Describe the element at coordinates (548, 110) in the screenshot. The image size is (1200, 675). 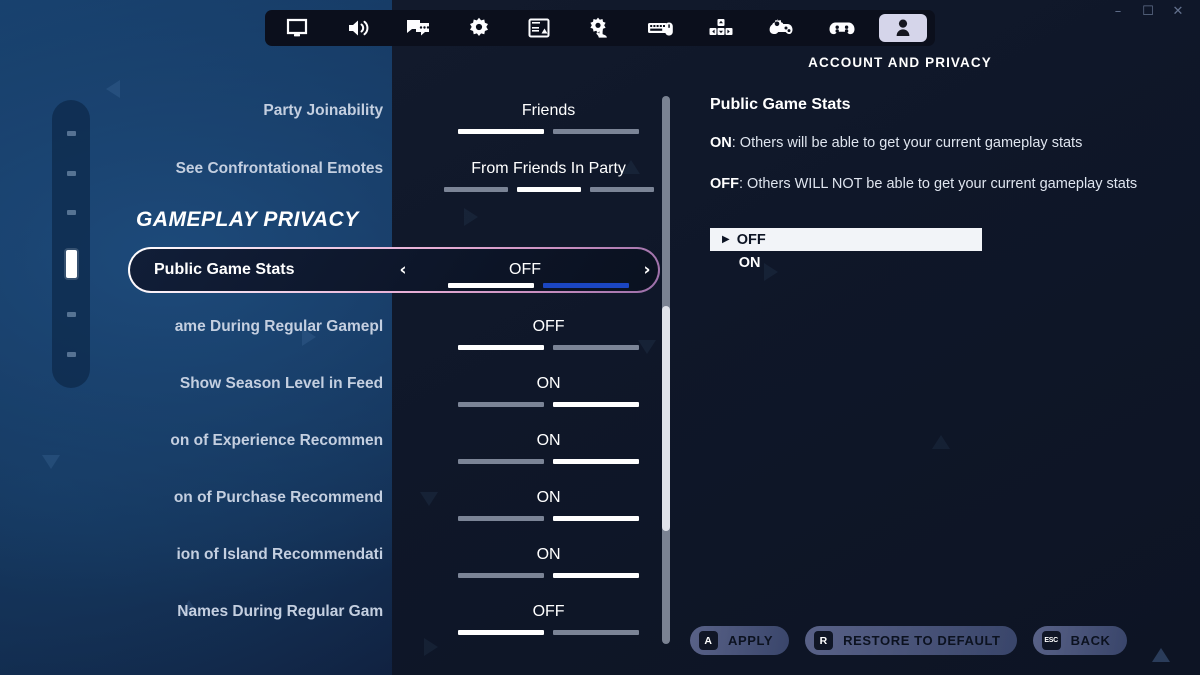
I see `setting-value: Friends` at that location.